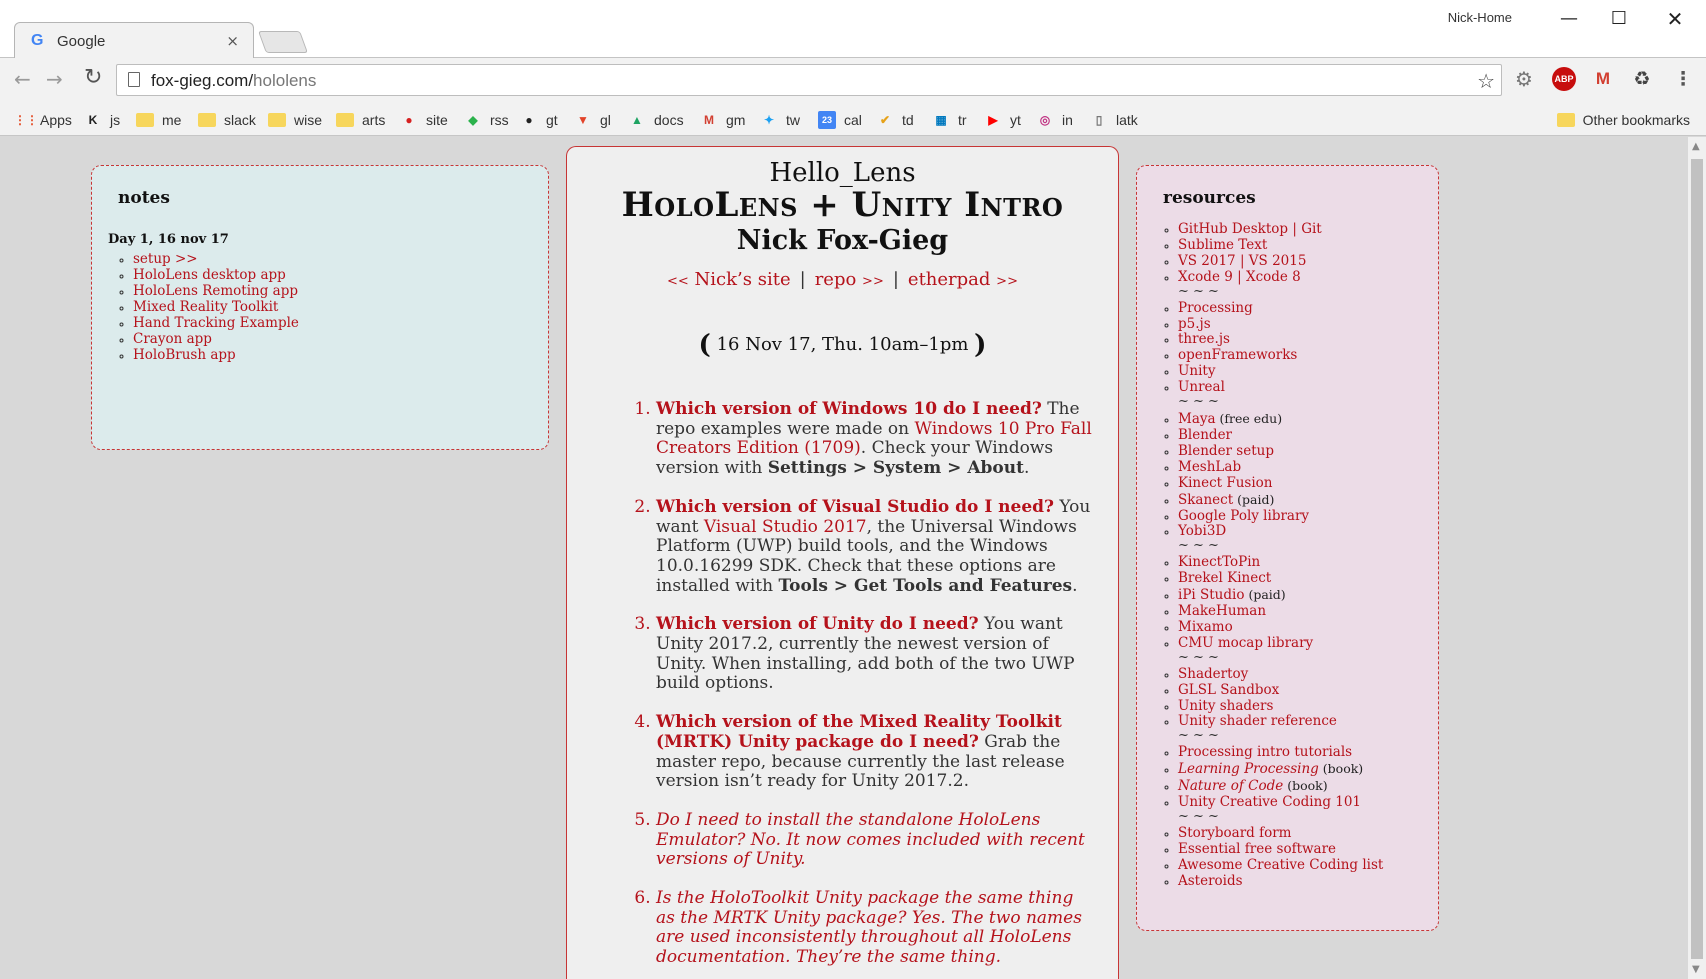  What do you see at coordinates (1202, 531) in the screenshot?
I see `resource-link: Yobi3D` at bounding box center [1202, 531].